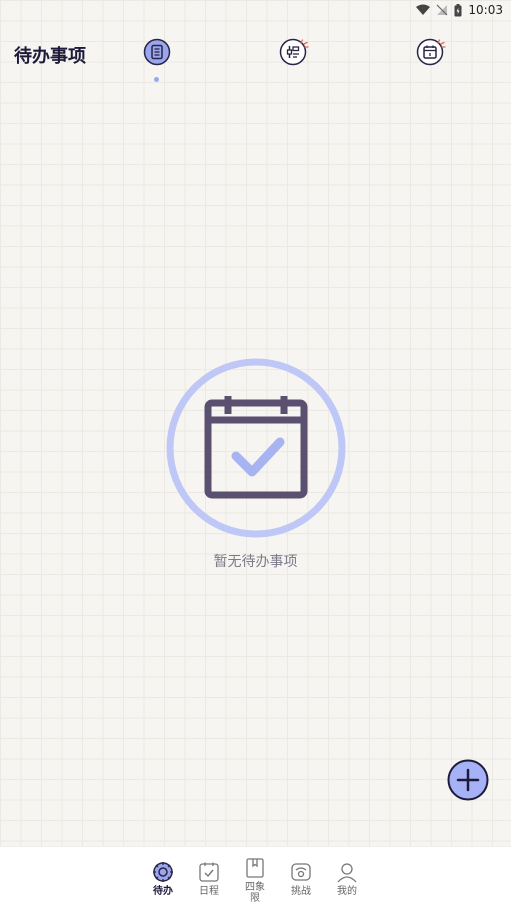 The height and width of the screenshot is (908, 511). I want to click on status-bar: 10:03, so click(255, 11).